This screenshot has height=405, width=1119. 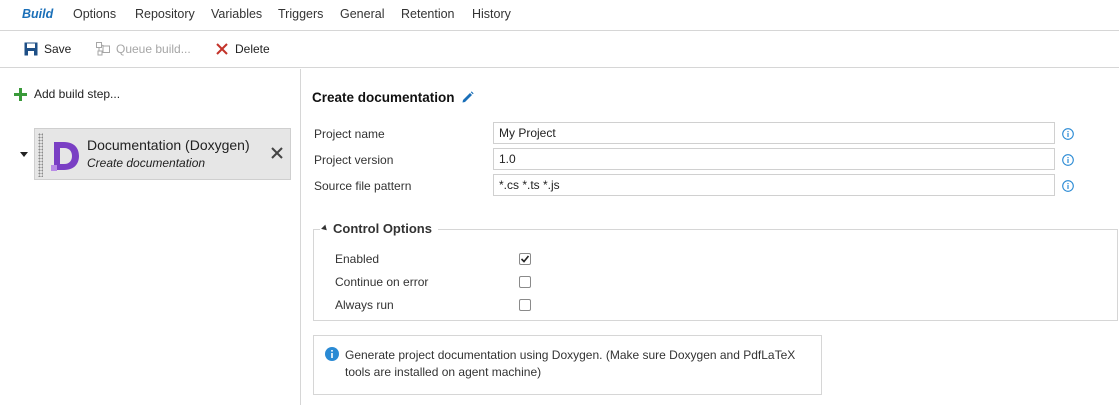 What do you see at coordinates (325, 228) in the screenshot?
I see `expand-caret-icon` at bounding box center [325, 228].